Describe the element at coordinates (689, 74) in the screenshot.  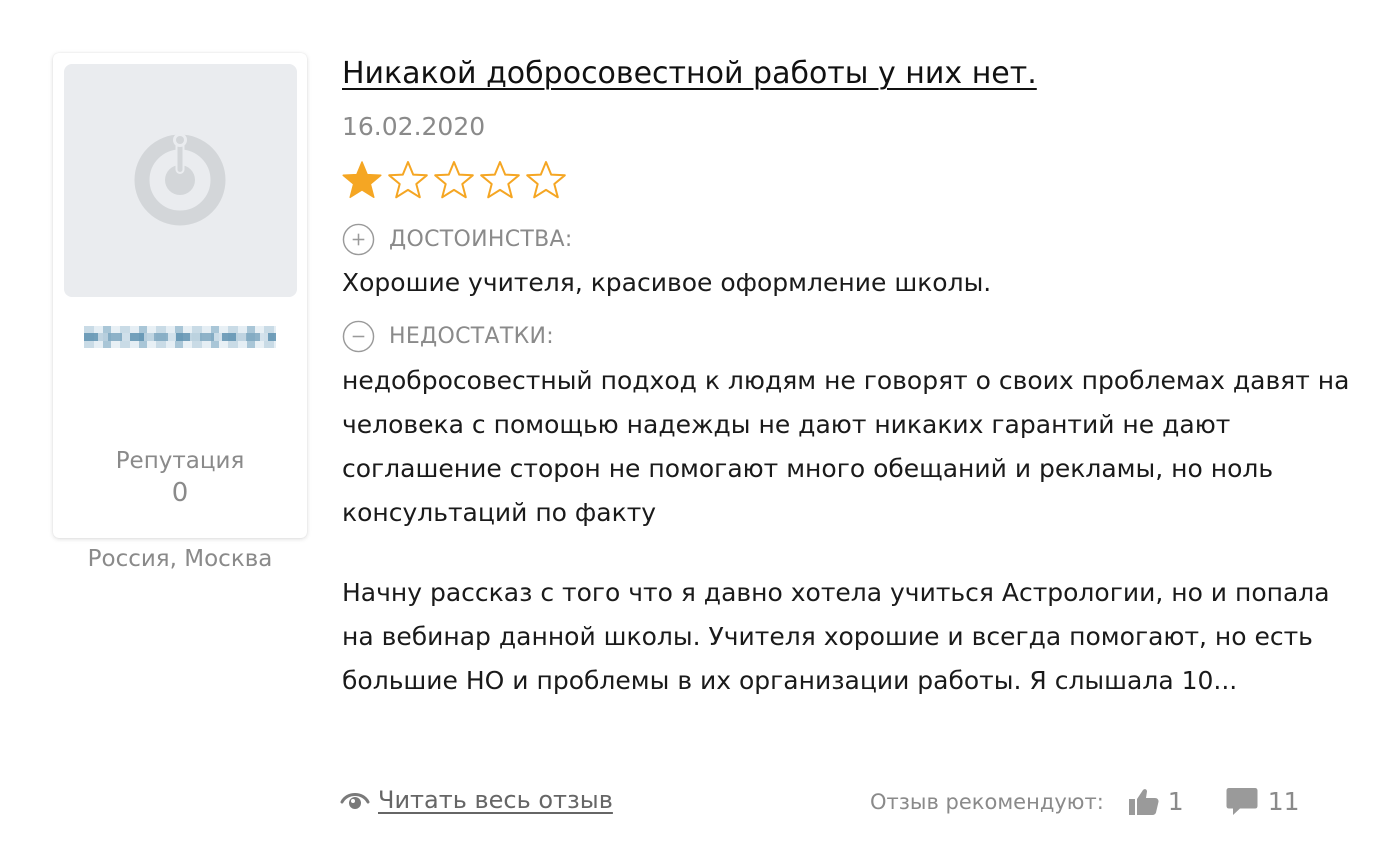
I see `review-title-link: Никакой добросовестной работы у них нет.` at that location.